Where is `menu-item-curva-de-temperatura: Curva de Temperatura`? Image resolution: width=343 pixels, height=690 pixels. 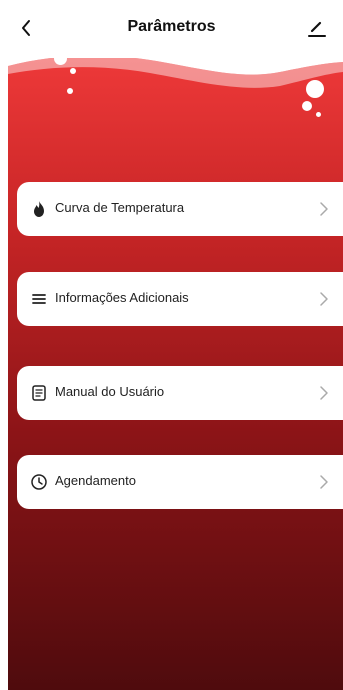 menu-item-curva-de-temperatura: Curva de Temperatura is located at coordinates (180, 209).